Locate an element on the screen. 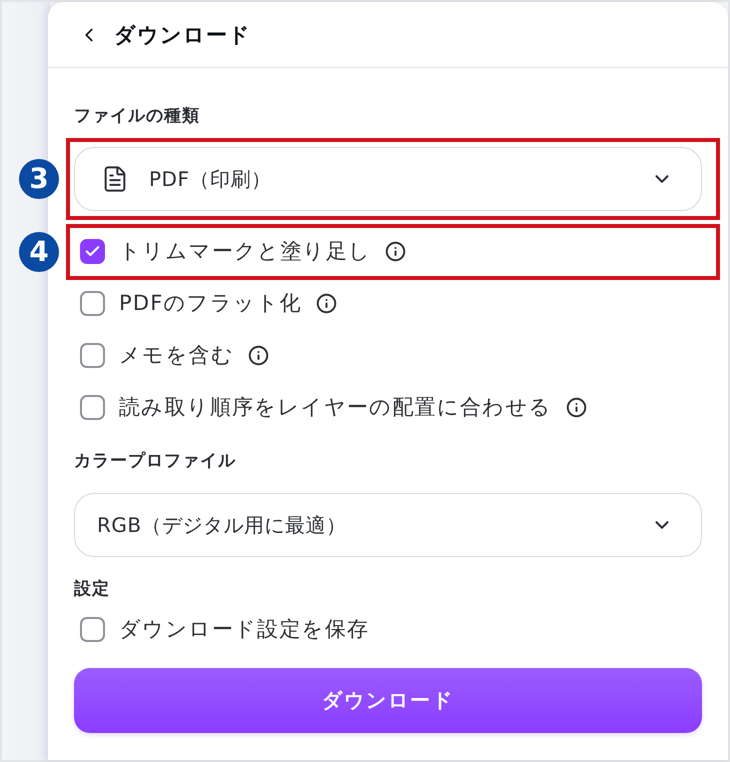 This screenshot has width=730, height=762. step-number: 4 is located at coordinates (39, 252).